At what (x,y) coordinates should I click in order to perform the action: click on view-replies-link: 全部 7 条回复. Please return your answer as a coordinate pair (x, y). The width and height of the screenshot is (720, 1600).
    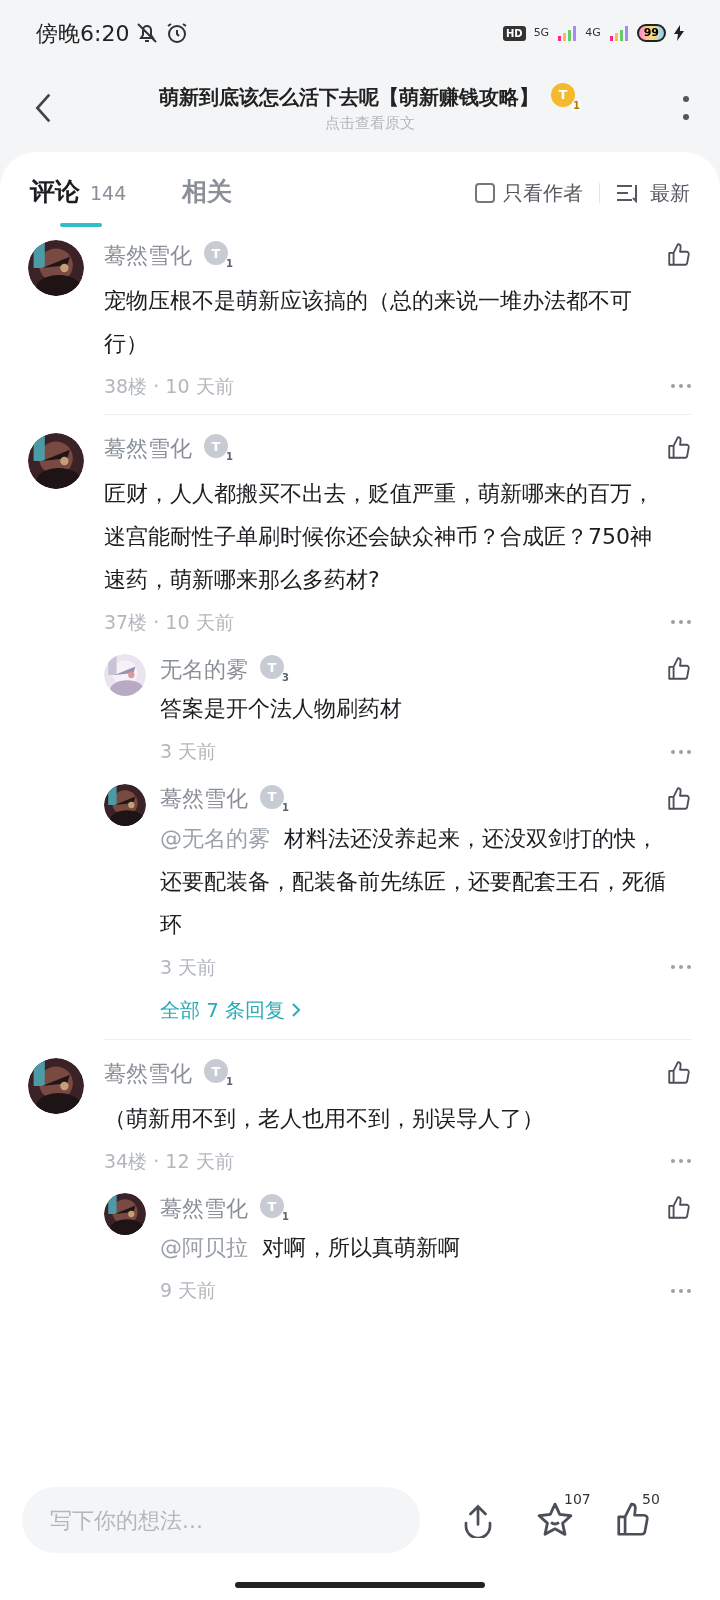
    Looking at the image, I should click on (231, 1010).